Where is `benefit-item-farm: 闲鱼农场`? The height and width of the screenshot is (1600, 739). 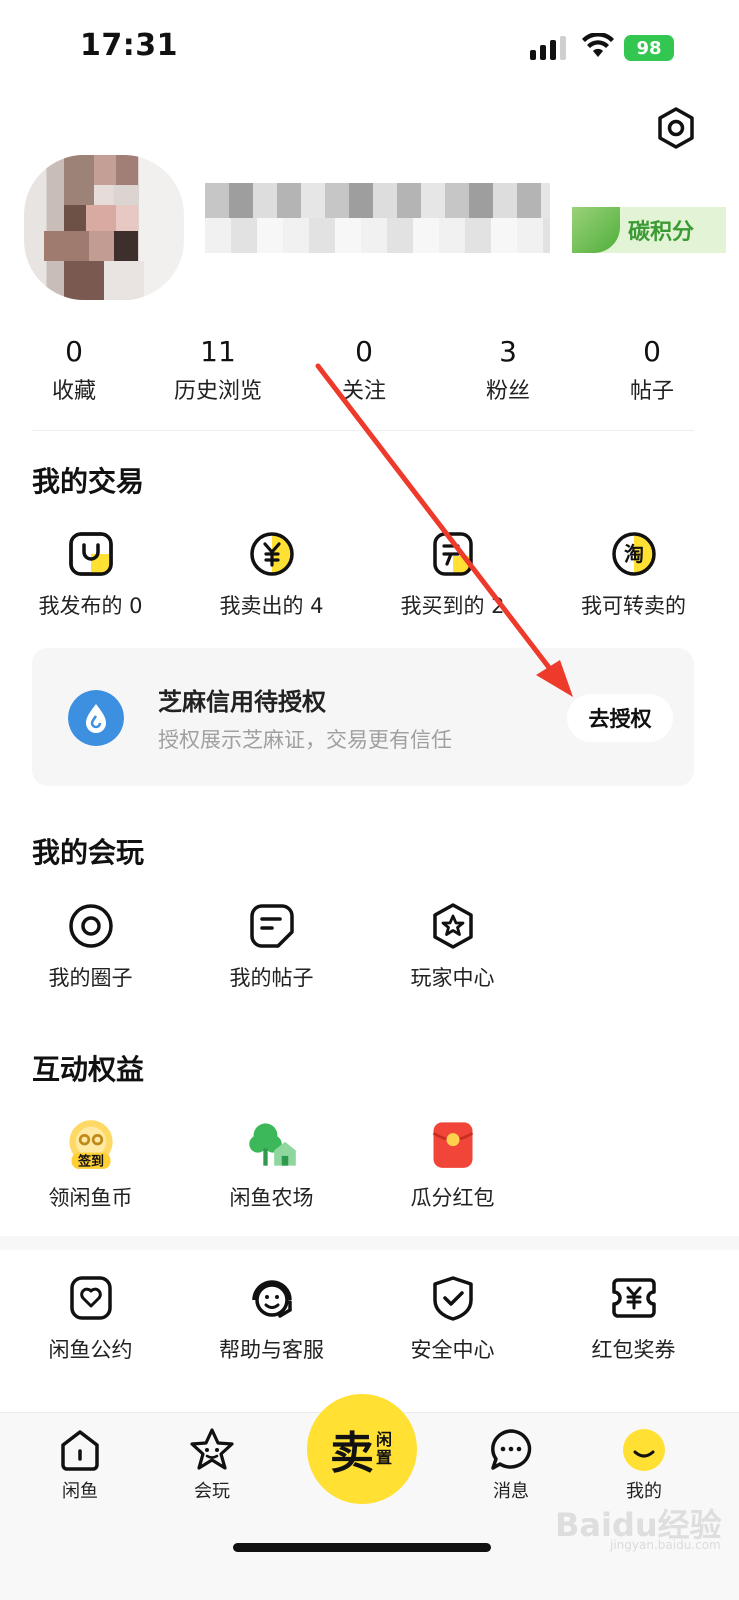 benefit-item-farm: 闲鱼农场 is located at coordinates (271, 1165).